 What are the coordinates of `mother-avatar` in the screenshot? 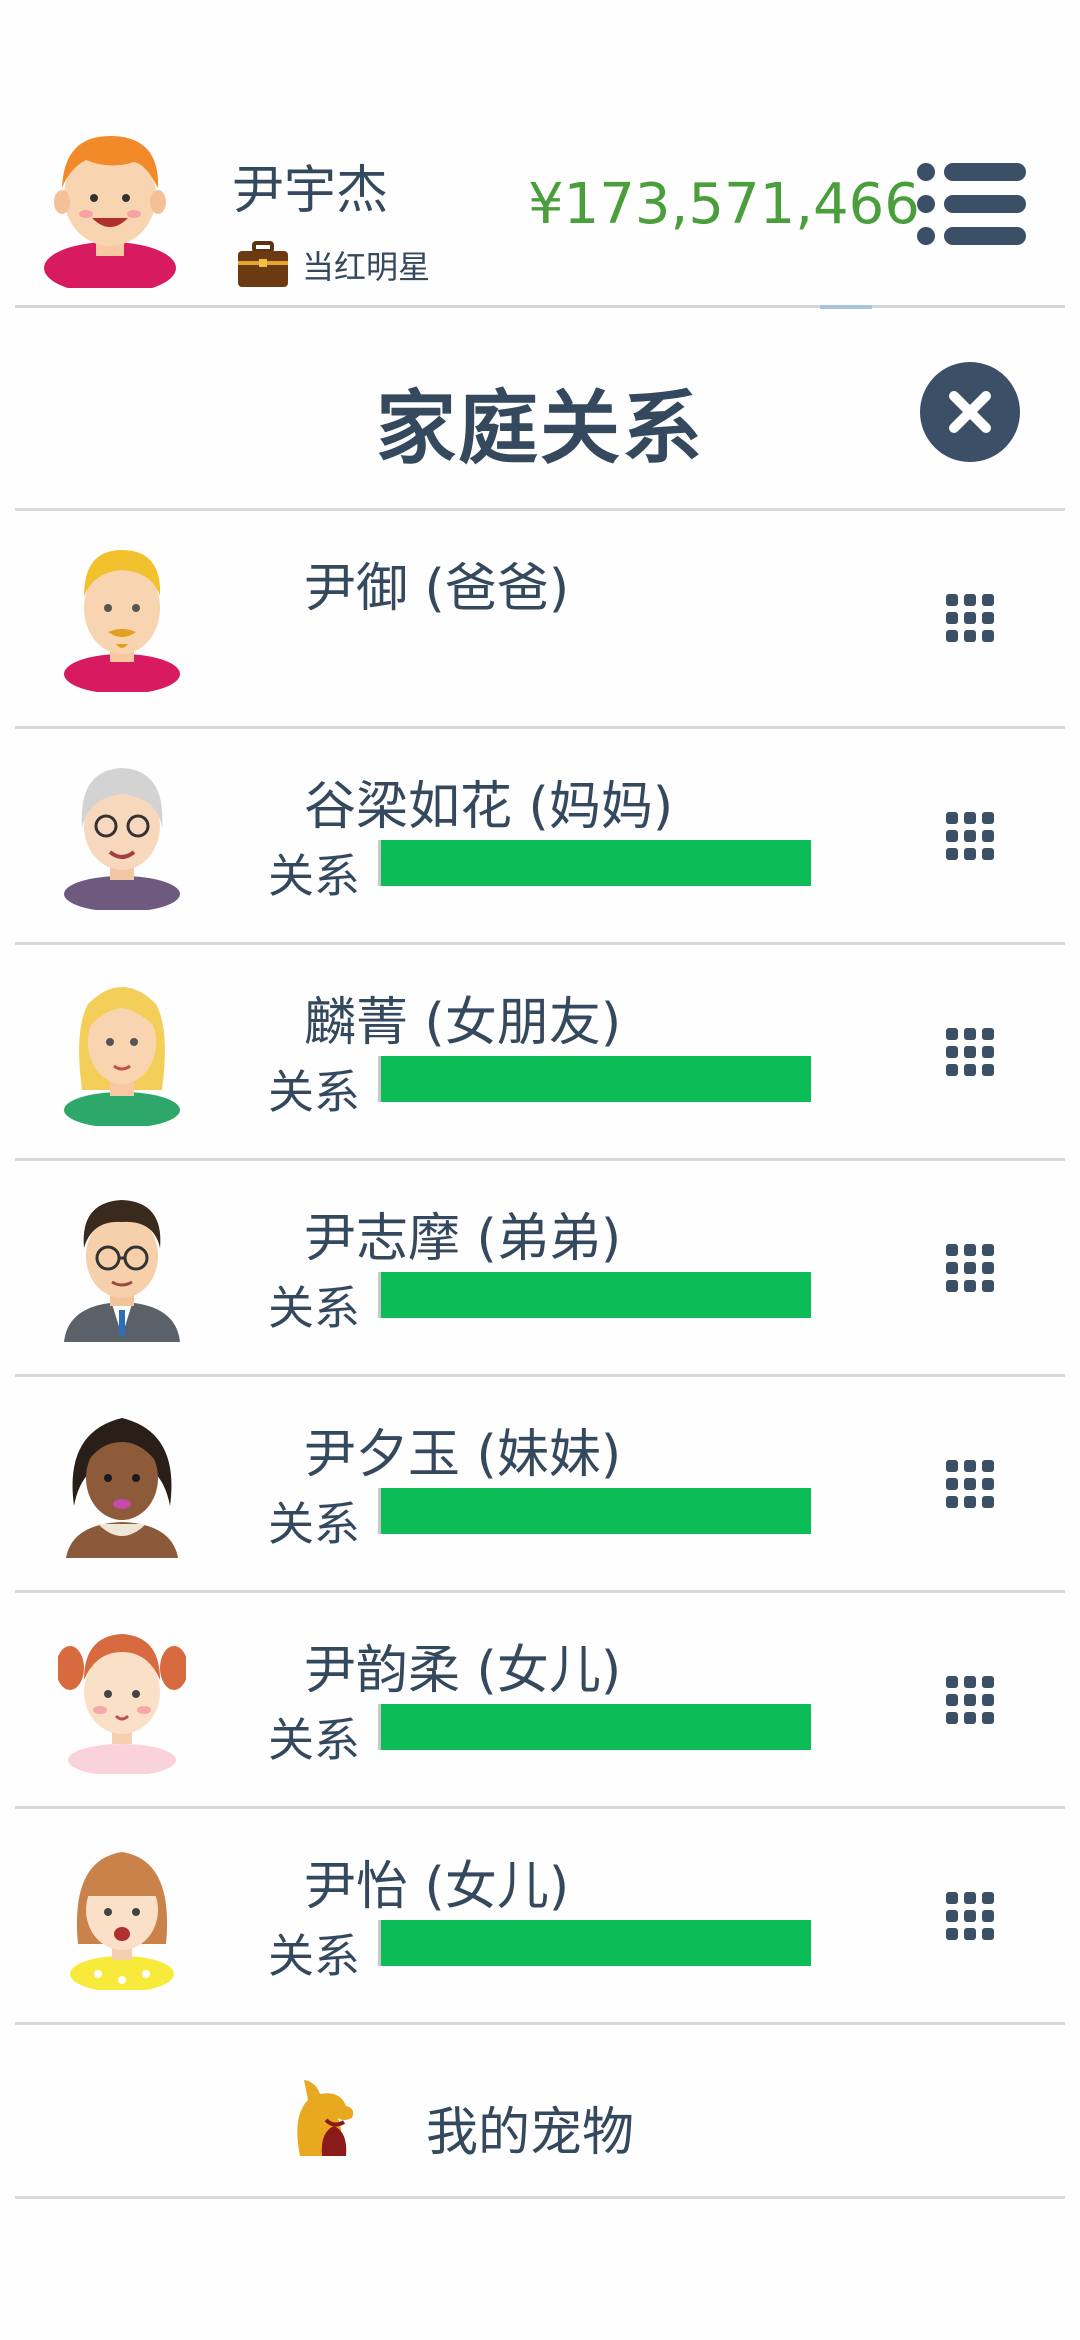 It's located at (122, 839).